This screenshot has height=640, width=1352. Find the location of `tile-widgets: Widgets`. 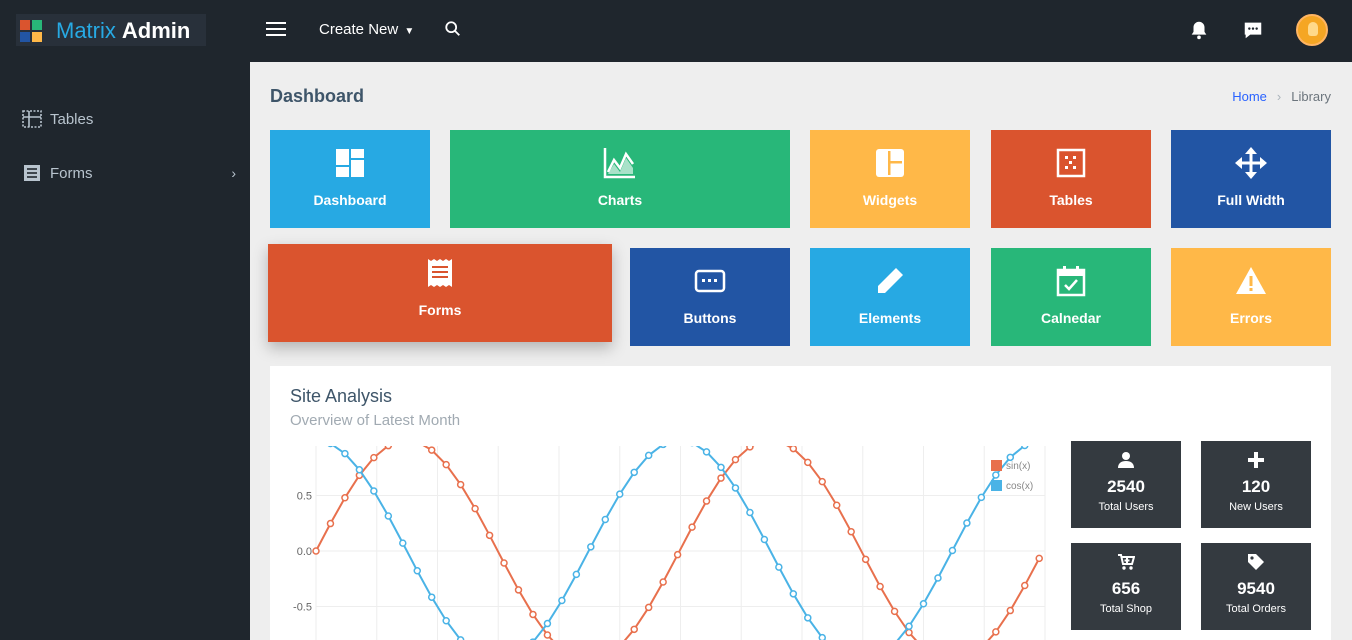

tile-widgets: Widgets is located at coordinates (890, 179).